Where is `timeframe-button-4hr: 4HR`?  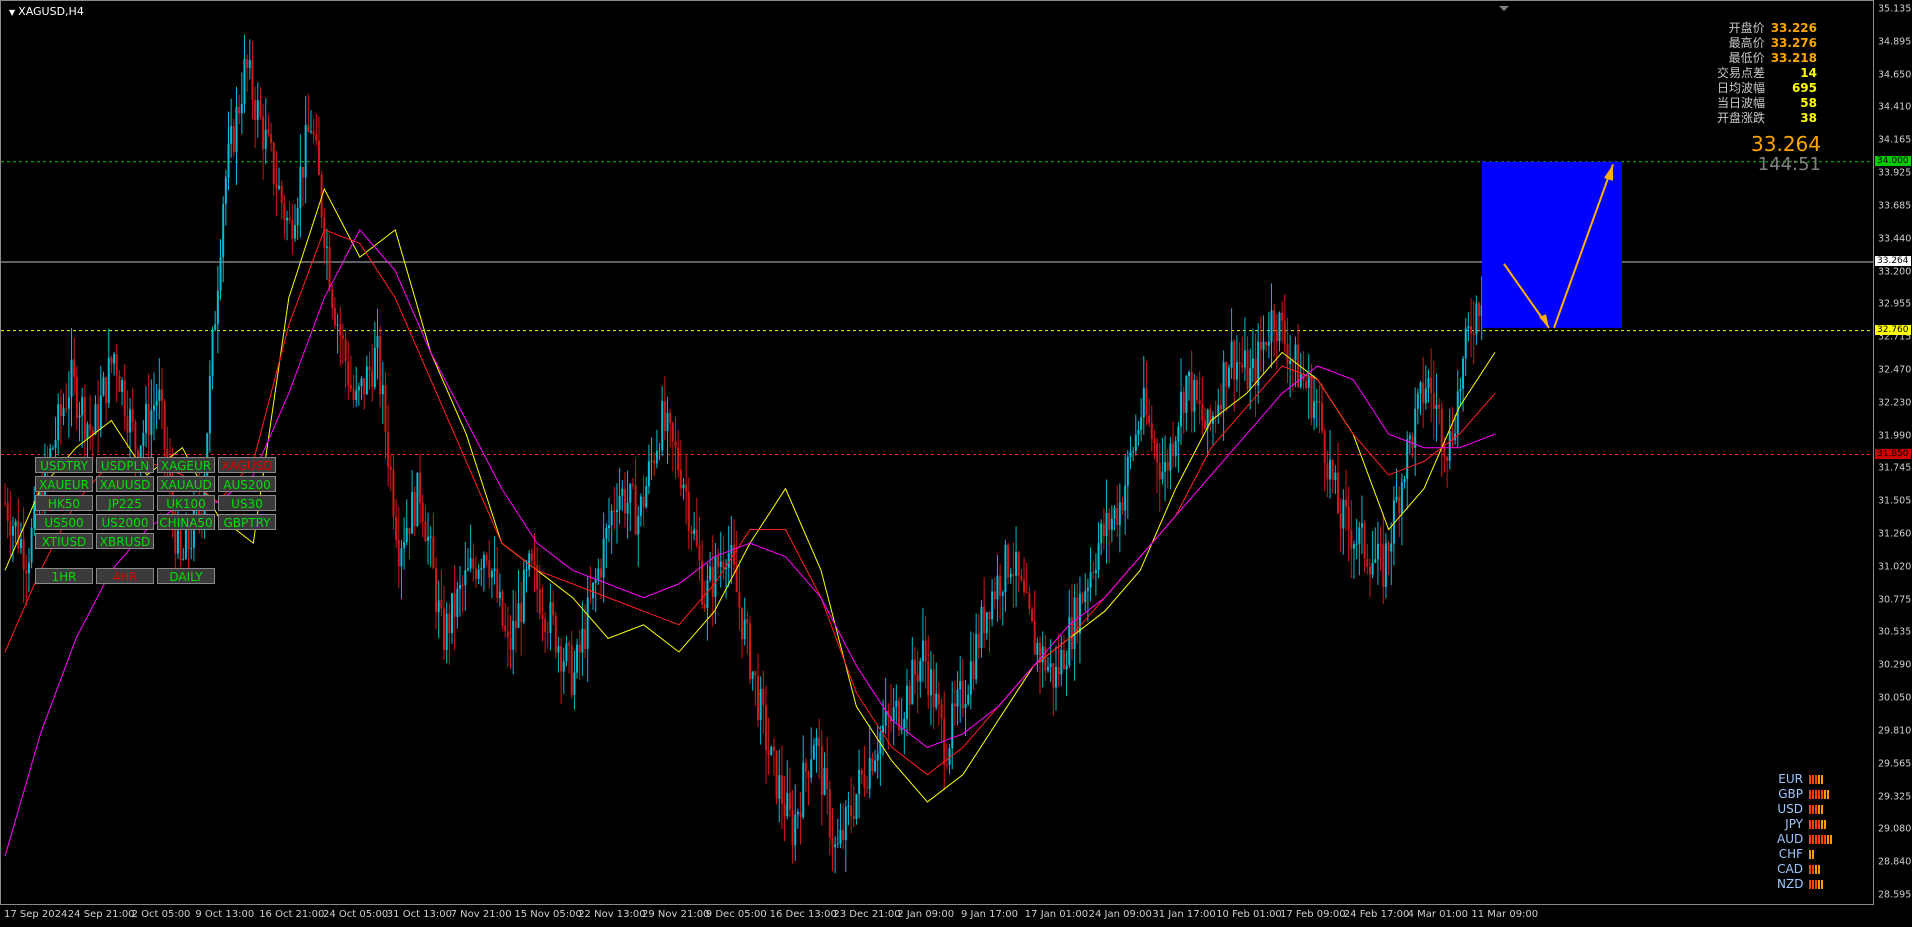 timeframe-button-4hr: 4HR is located at coordinates (125, 576).